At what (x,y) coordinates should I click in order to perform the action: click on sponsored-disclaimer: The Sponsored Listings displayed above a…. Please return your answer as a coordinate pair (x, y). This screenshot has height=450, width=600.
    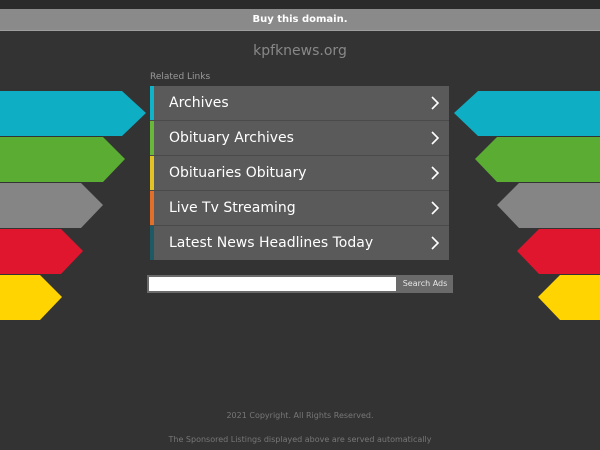
    Looking at the image, I should click on (300, 439).